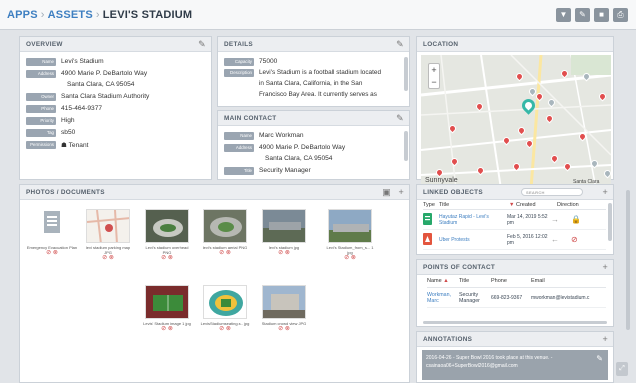 Image resolution: width=636 pixels, height=383 pixels. I want to click on expand-icon: ⤢, so click(622, 369).